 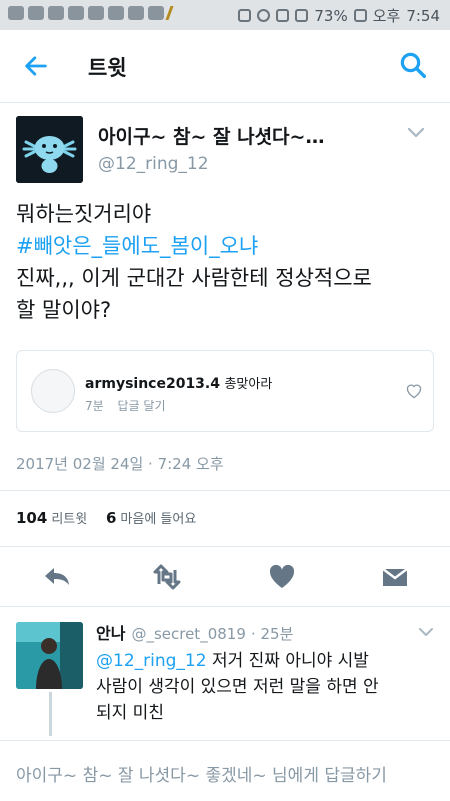 I want to click on hashtag-link: #빼앗은_들에도_봄이_오냐, so click(x=226, y=246).